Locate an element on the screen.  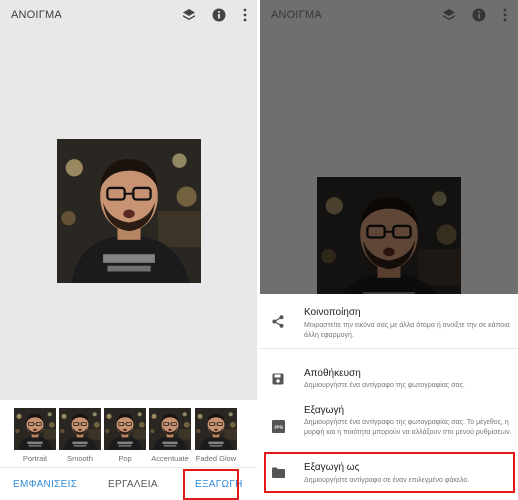
tab-looks: ΕΜΦΑΝΙΣΕΙΣ is located at coordinates (45, 484).